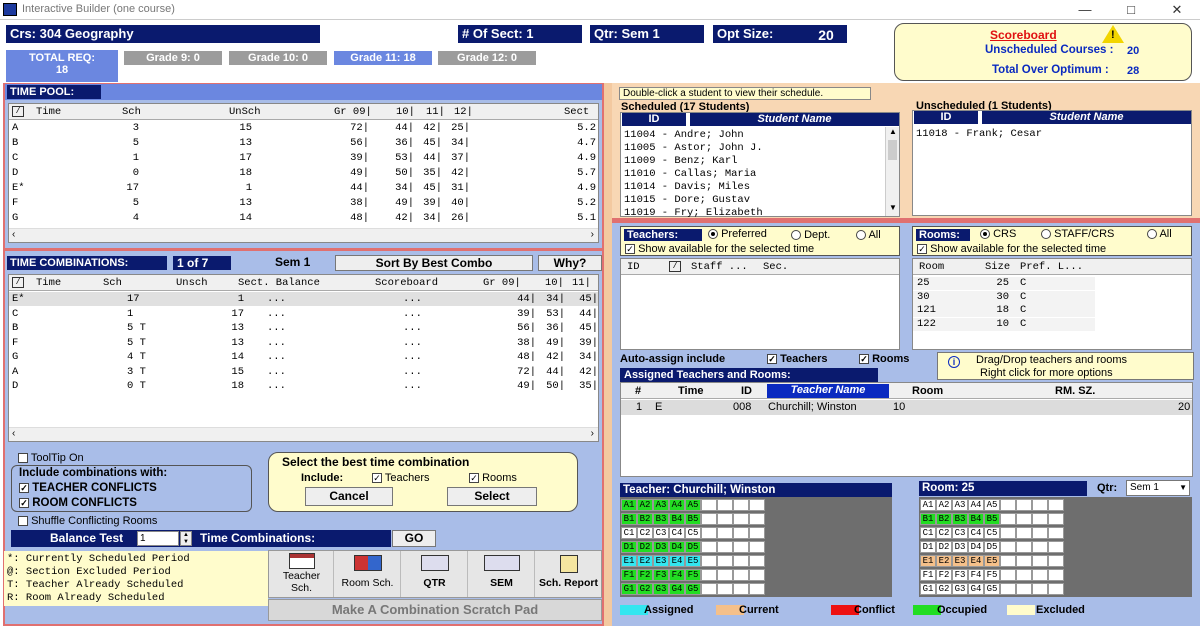 This screenshot has width=1200, height=629. I want to click on period-cell: F5, so click(693, 575).